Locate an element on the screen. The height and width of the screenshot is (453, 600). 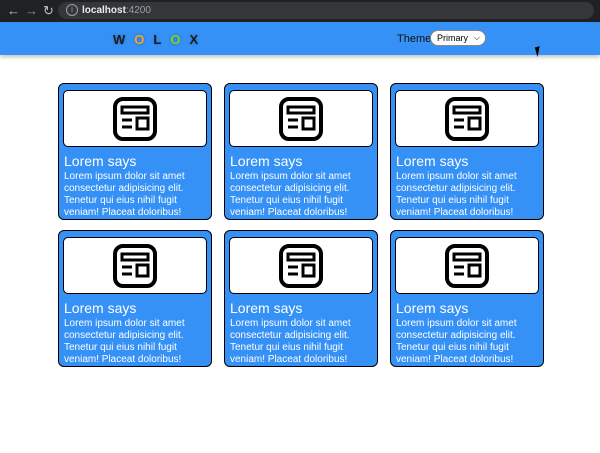
chevron-down-icon: ⌵ is located at coordinates (476, 37).